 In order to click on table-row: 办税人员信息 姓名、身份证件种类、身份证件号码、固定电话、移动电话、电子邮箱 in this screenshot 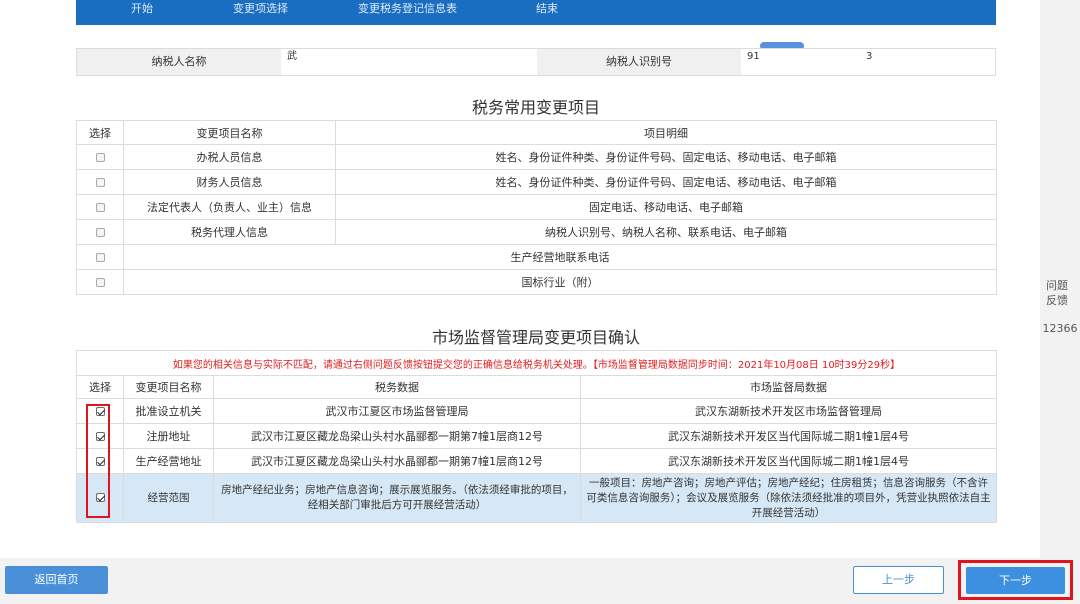, I will do `click(536, 157)`.